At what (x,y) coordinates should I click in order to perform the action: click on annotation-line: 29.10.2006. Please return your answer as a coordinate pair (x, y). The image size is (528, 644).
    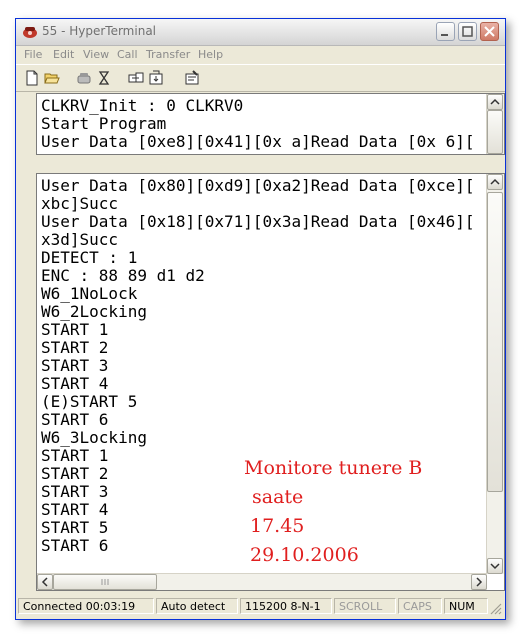
    Looking at the image, I should click on (304, 555).